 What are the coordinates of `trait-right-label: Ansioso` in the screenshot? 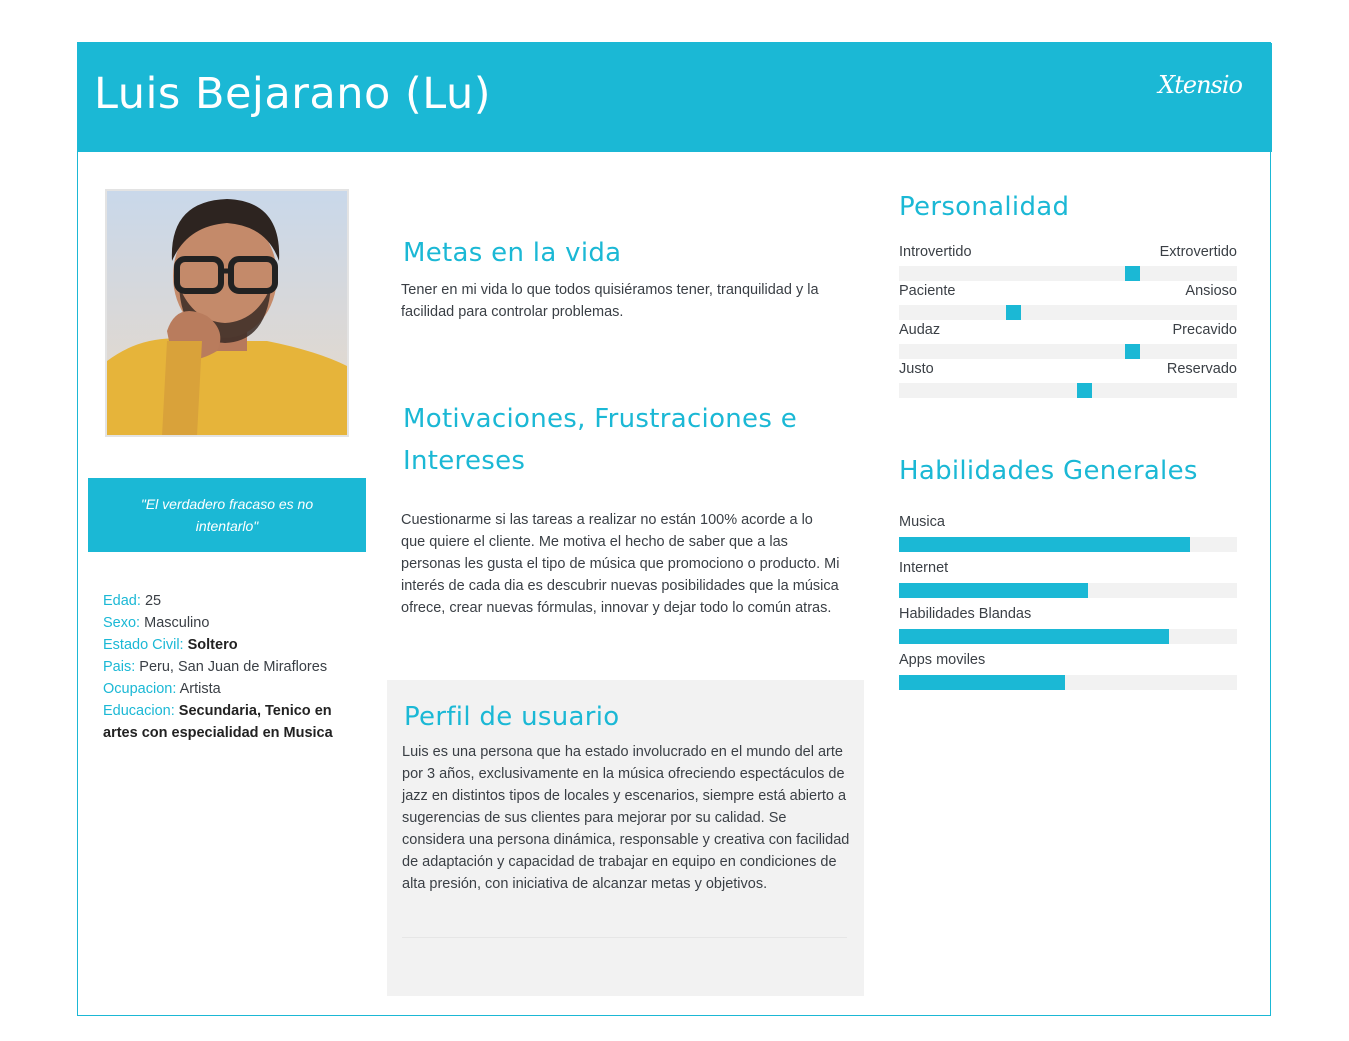 It's located at (1211, 291).